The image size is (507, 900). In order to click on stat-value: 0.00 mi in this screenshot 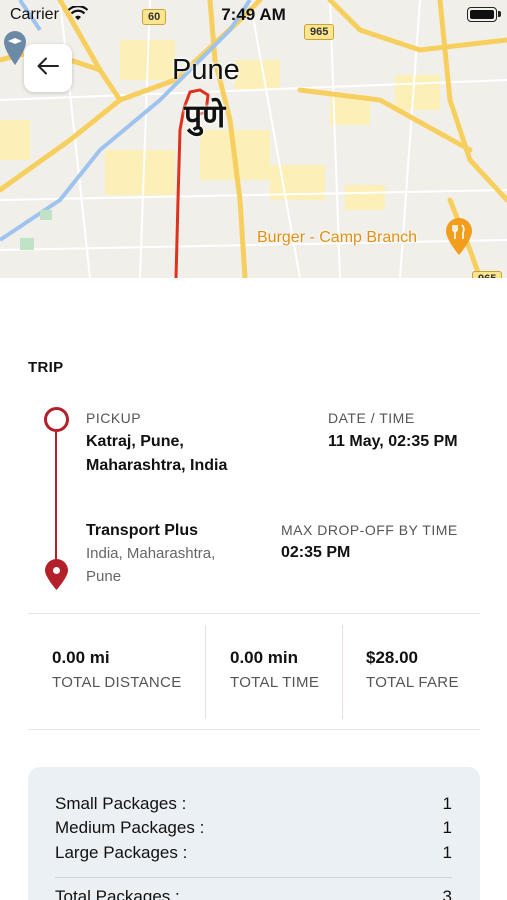, I will do `click(81, 657)`.